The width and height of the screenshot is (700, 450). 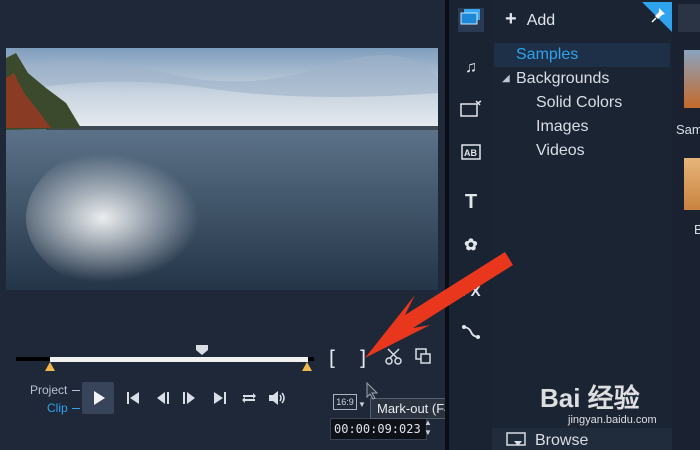 I want to click on transition-icon: AB, so click(x=471, y=156).